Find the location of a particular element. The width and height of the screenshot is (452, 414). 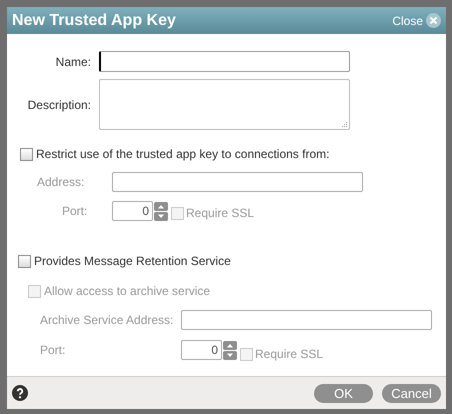

checkbox-label: Provides Message Retention Service is located at coordinates (132, 261).